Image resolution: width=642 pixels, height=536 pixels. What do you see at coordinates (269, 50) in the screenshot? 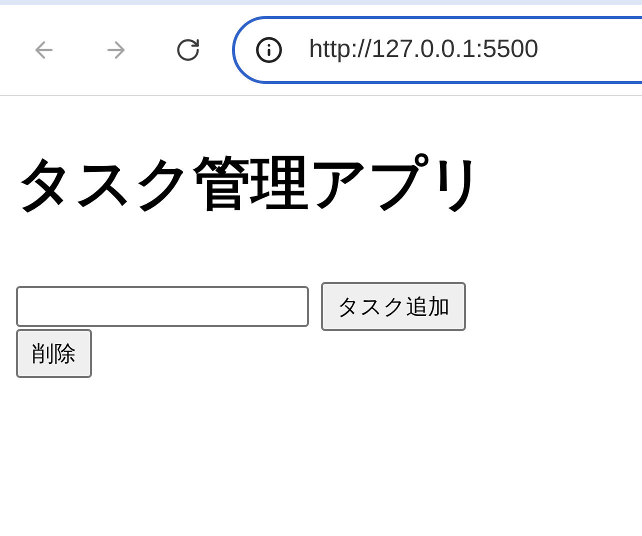
I see `info-icon` at bounding box center [269, 50].